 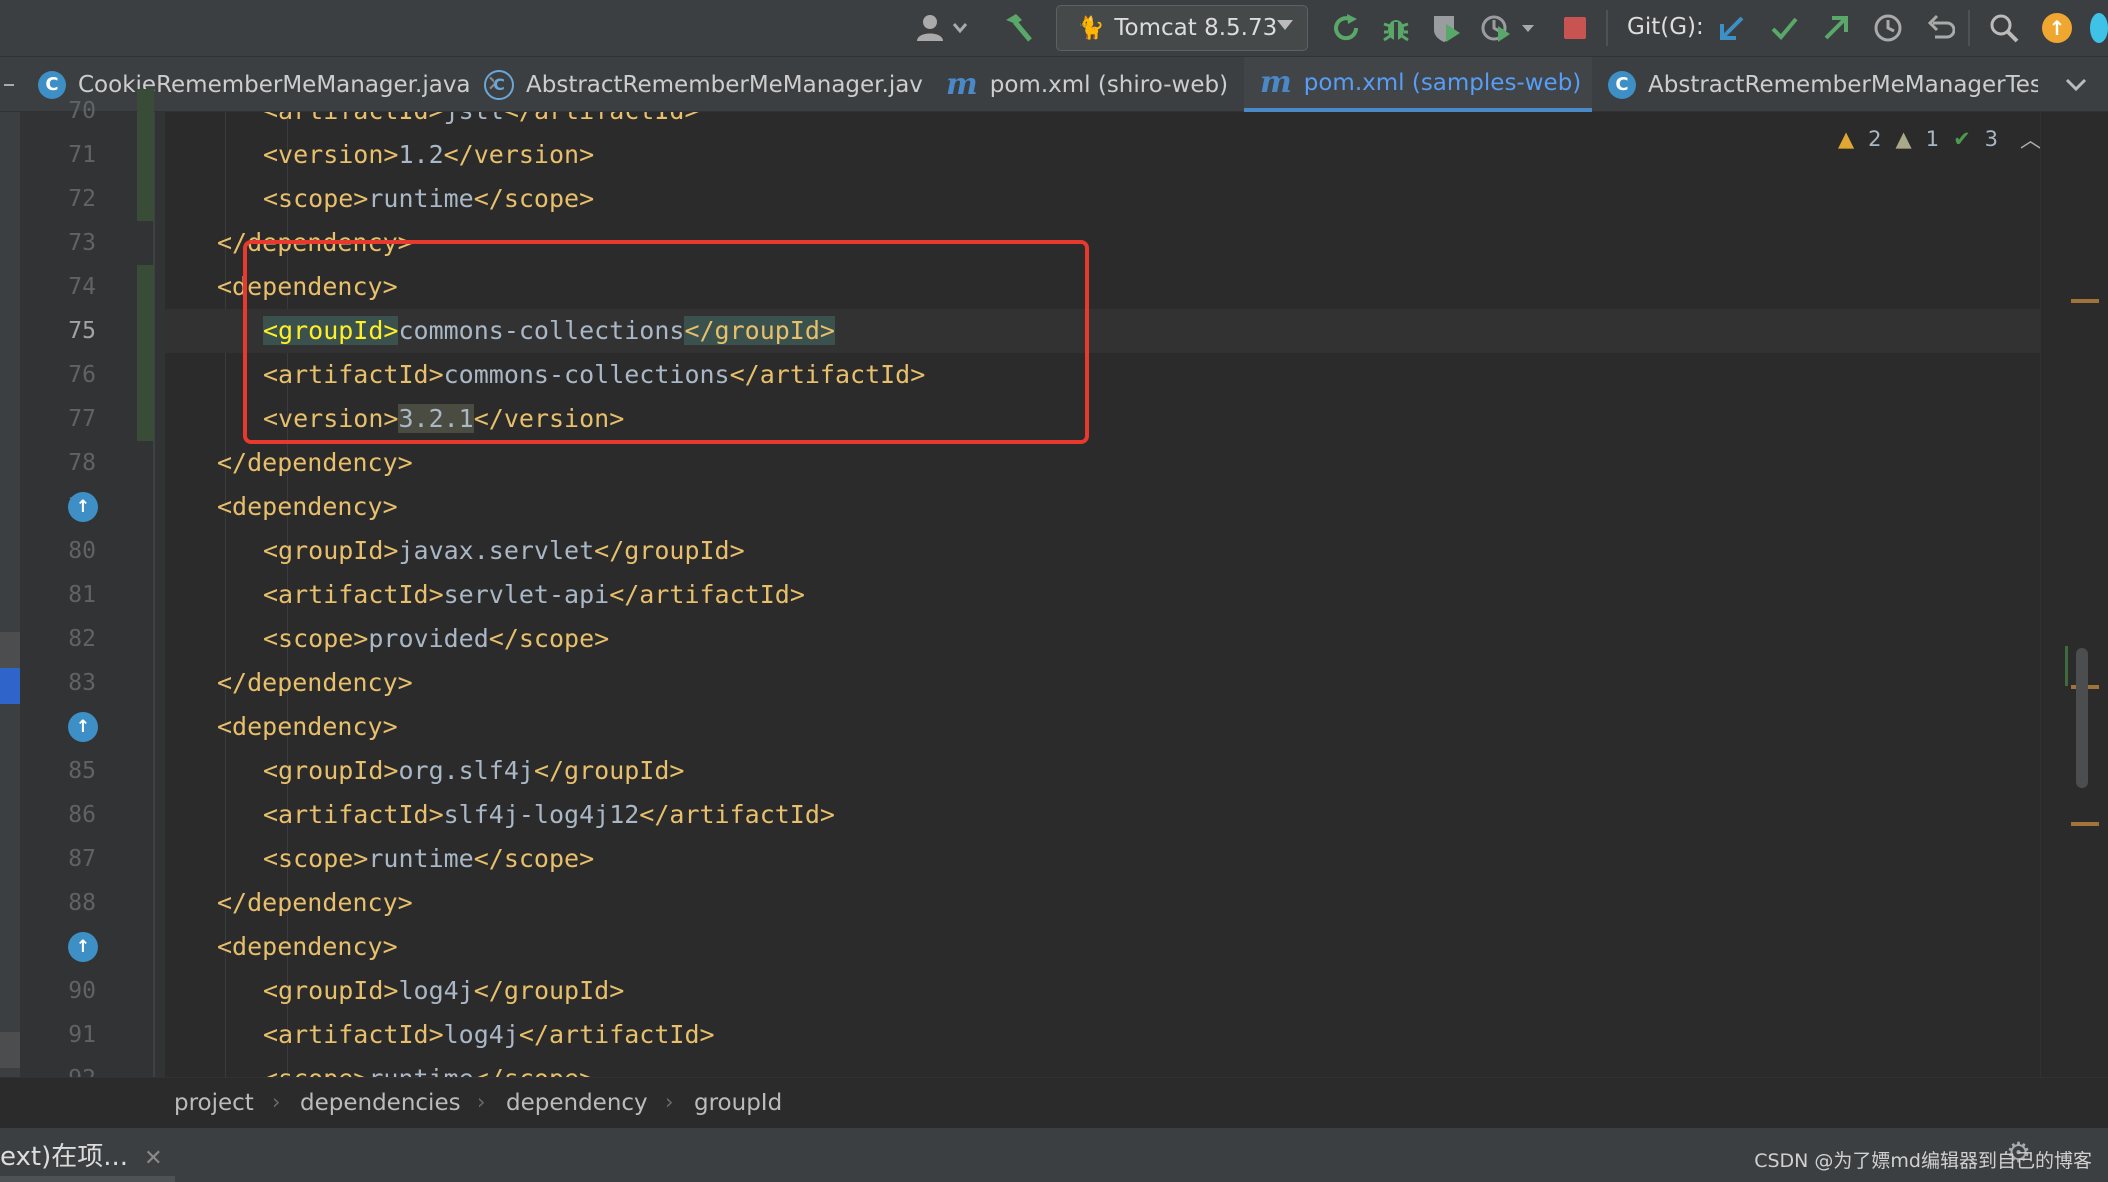 What do you see at coordinates (68, 199) in the screenshot?
I see `line-number: 72` at bounding box center [68, 199].